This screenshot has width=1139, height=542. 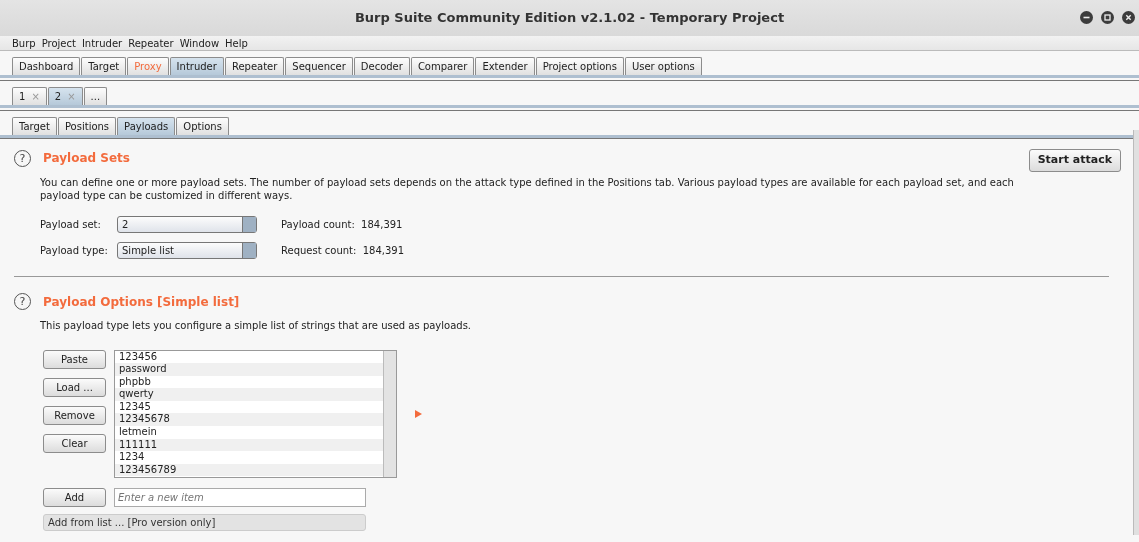 I want to click on description: This payload type lets you configure a simple list of strings that are used as payloads., so click(x=256, y=325).